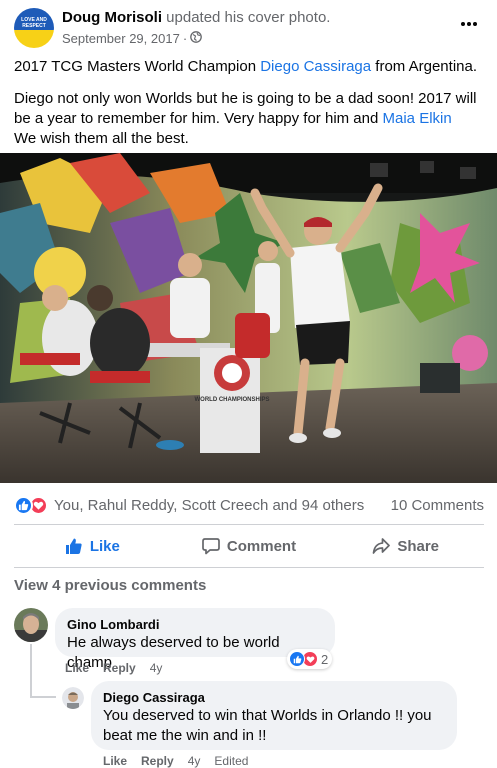  What do you see at coordinates (418, 546) in the screenshot?
I see `share-label: Share` at bounding box center [418, 546].